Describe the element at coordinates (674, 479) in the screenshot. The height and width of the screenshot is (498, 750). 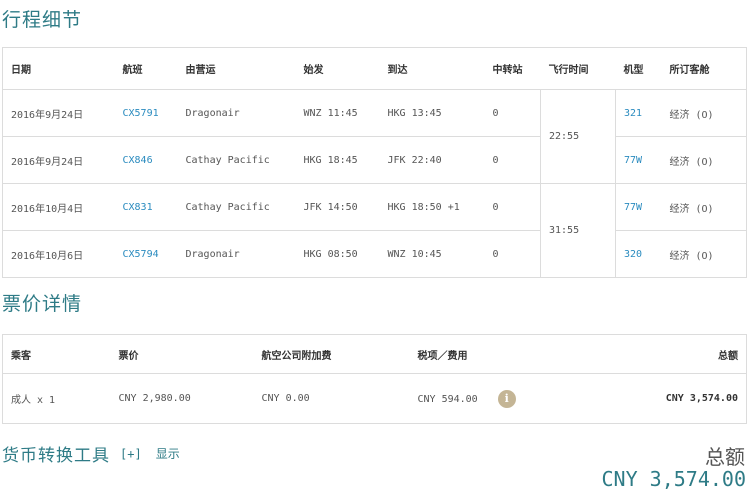
I see `grand-total-amount: CNY 3,574.00` at that location.